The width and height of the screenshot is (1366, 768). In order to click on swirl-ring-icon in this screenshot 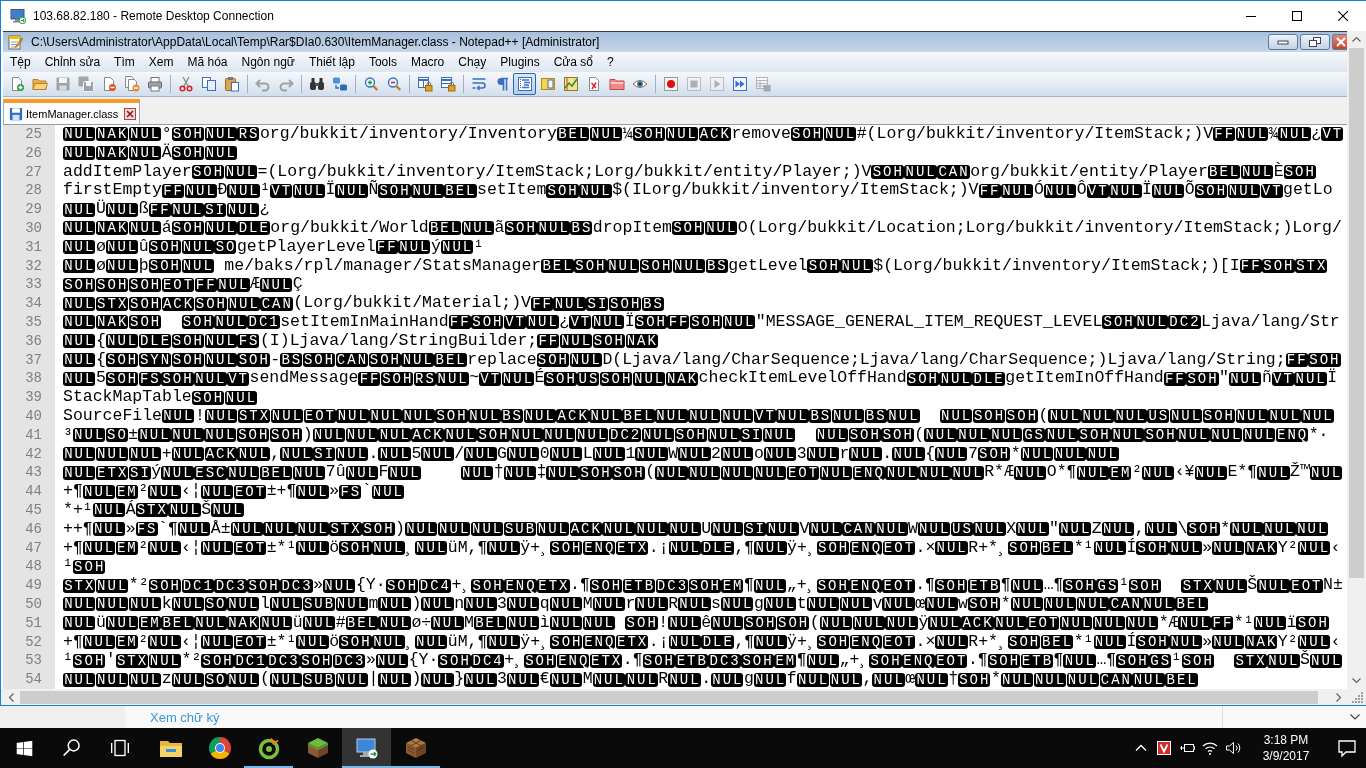, I will do `click(268, 748)`.